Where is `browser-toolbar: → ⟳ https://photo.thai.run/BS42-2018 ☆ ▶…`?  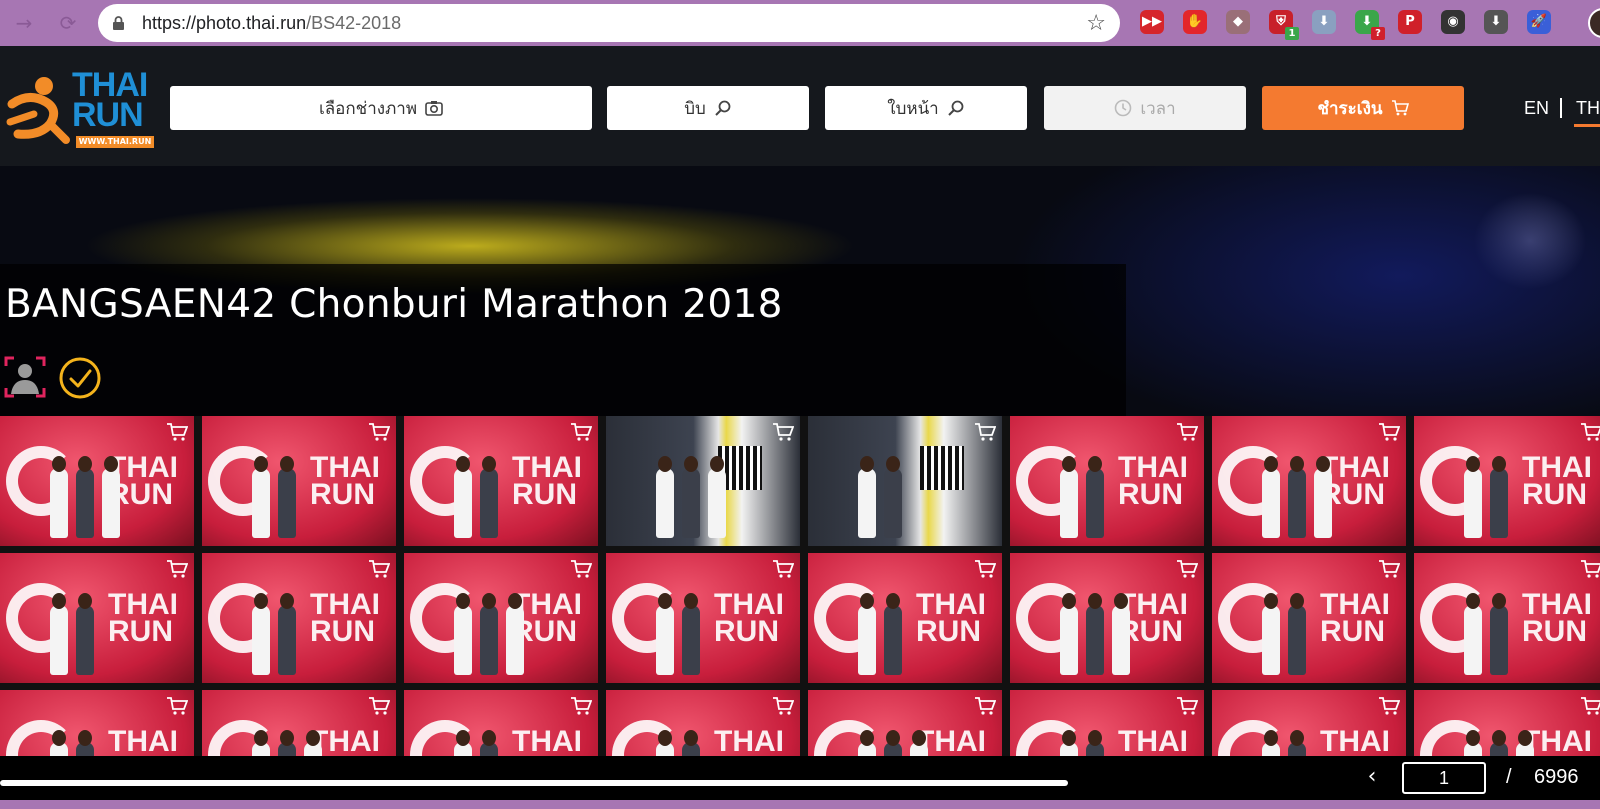
browser-toolbar: → ⟳ https://photo.thai.run/BS42-2018 ☆ ▶… is located at coordinates (800, 23).